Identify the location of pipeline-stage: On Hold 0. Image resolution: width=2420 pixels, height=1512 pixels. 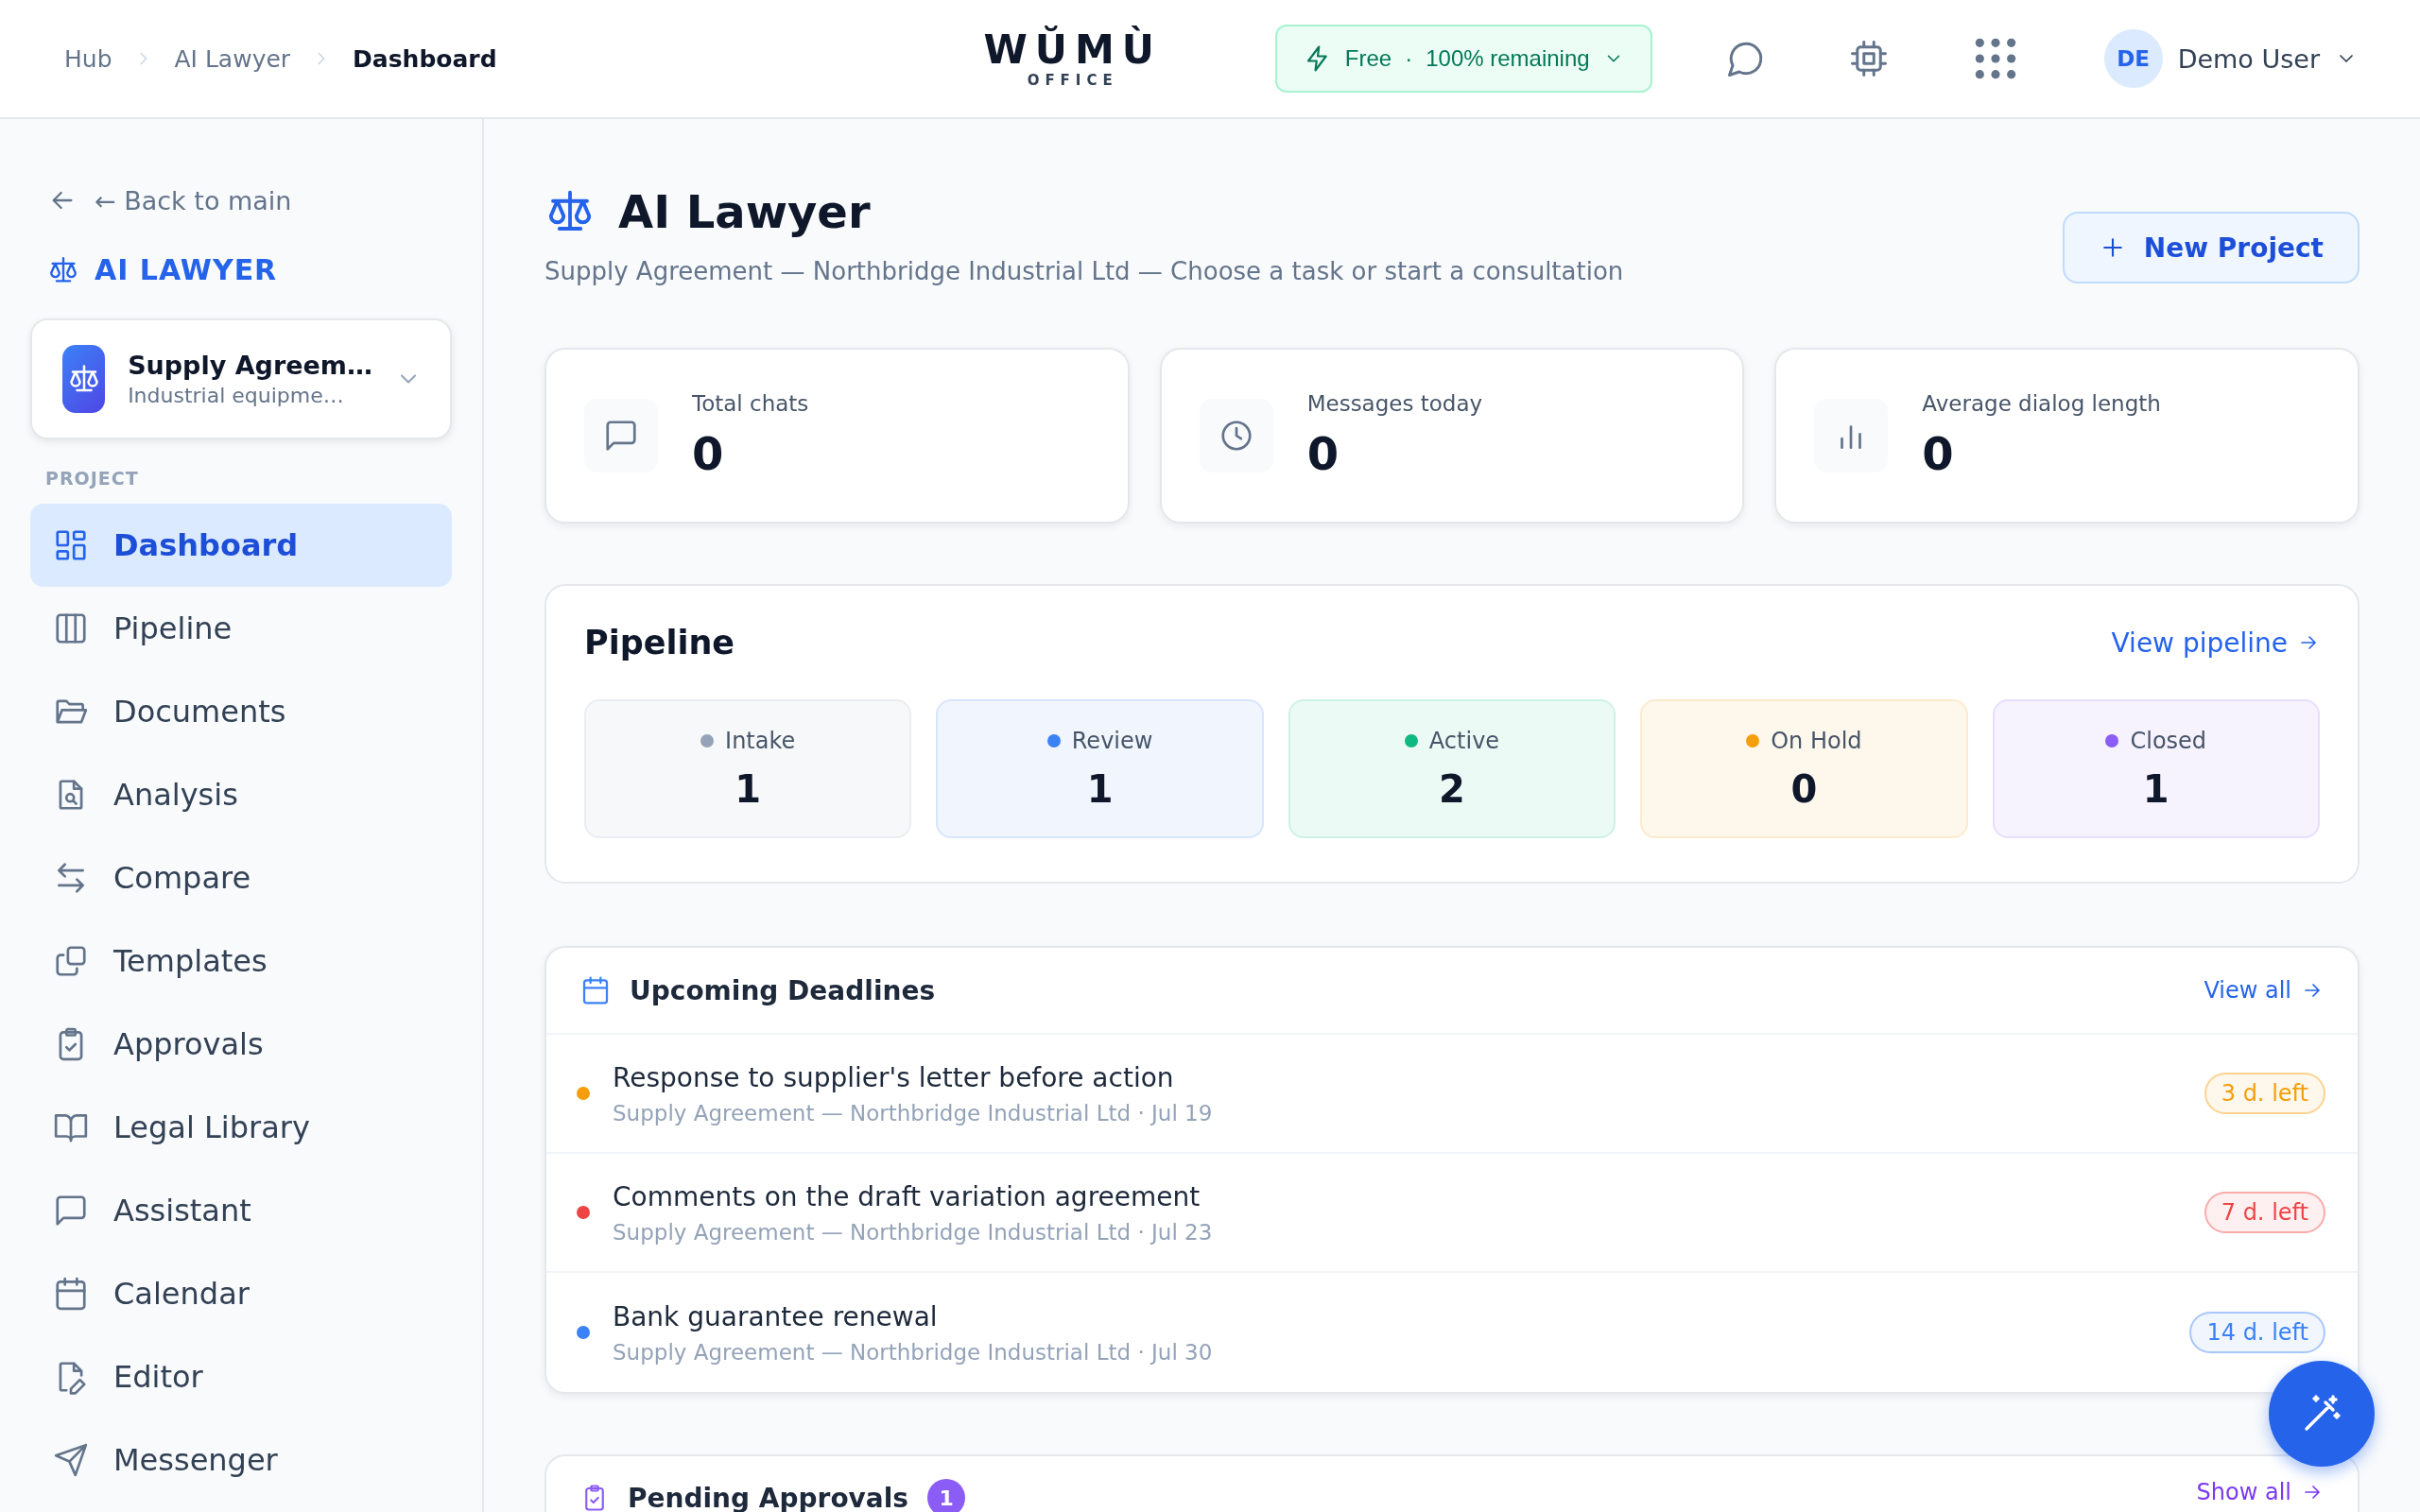
(1804, 768).